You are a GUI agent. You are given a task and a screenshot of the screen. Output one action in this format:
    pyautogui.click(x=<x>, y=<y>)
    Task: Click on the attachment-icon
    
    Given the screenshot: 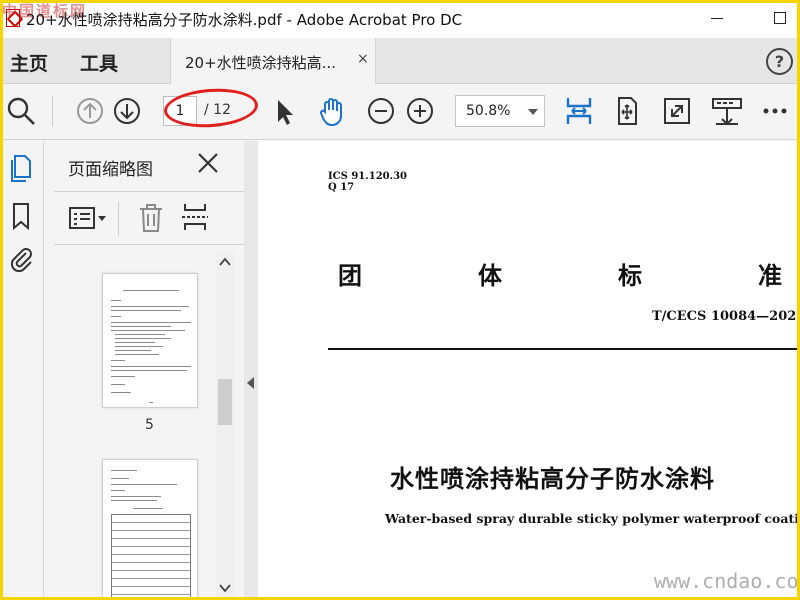 What is the action you would take?
    pyautogui.click(x=21, y=258)
    